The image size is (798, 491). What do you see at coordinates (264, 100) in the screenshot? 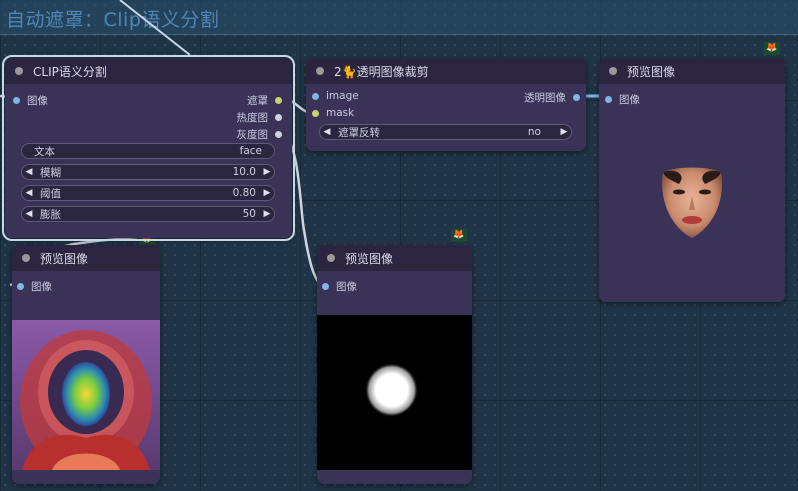
I see `output-mask-port: 遮罩` at bounding box center [264, 100].